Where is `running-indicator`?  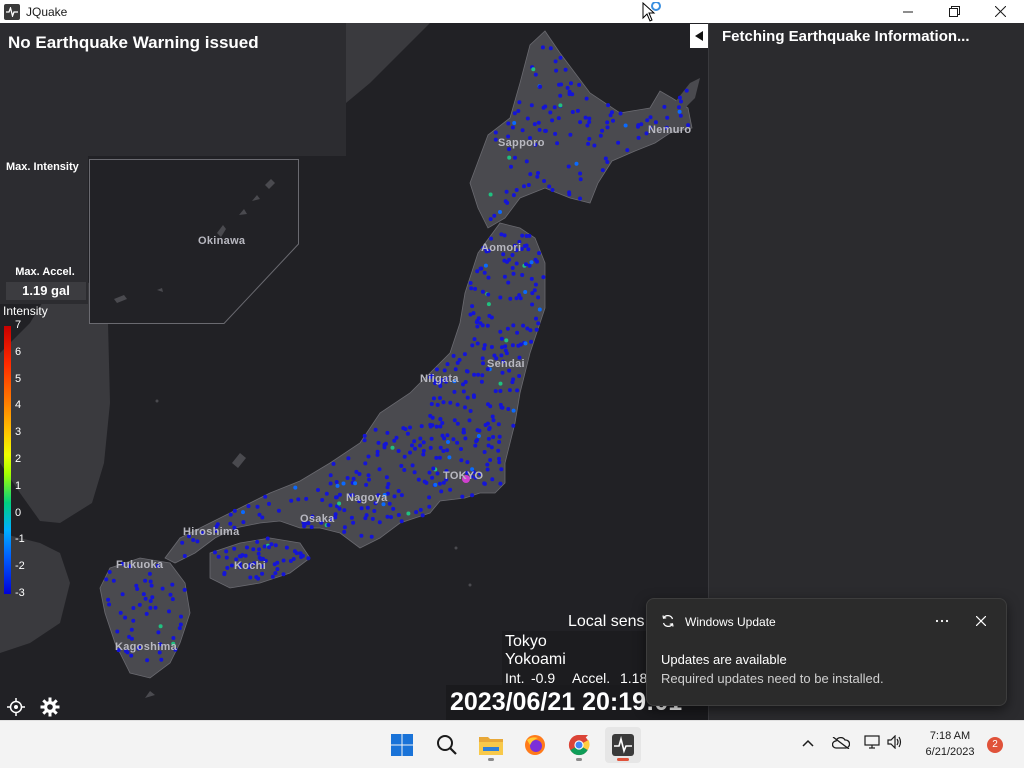
running-indicator is located at coordinates (579, 759).